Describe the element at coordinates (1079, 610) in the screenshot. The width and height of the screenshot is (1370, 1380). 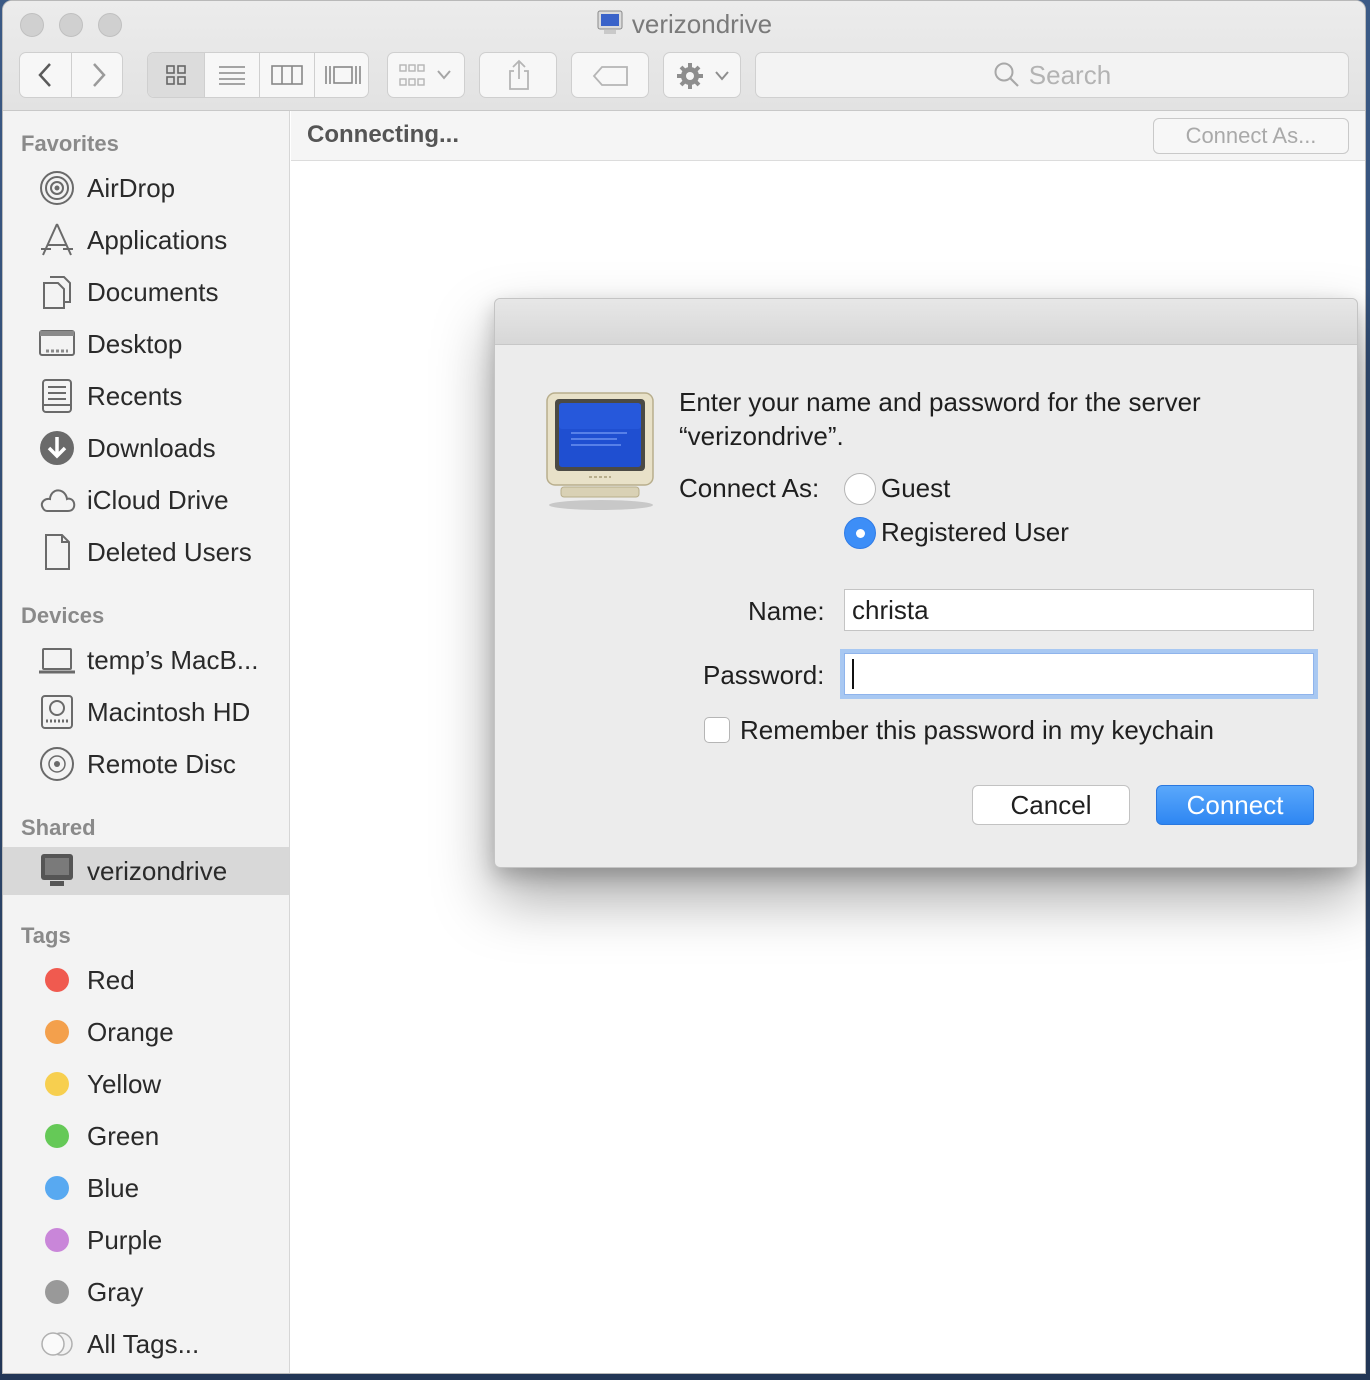
I see `name-field: christa` at that location.